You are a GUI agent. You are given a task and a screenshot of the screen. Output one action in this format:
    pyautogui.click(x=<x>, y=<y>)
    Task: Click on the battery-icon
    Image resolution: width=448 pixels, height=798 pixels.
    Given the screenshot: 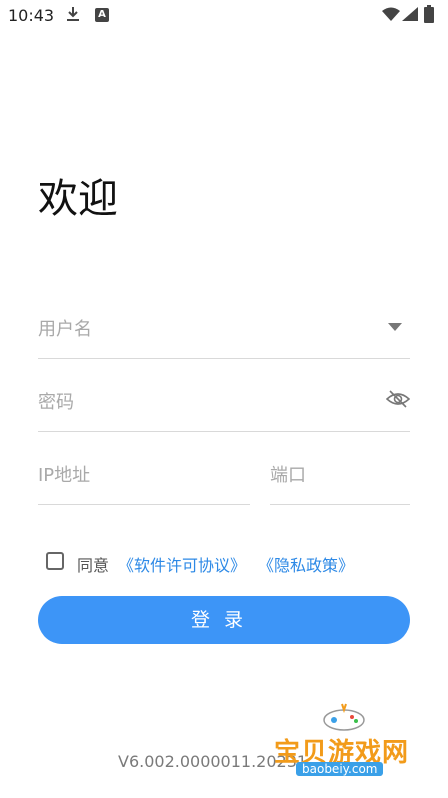 What is the action you would take?
    pyautogui.click(x=429, y=14)
    